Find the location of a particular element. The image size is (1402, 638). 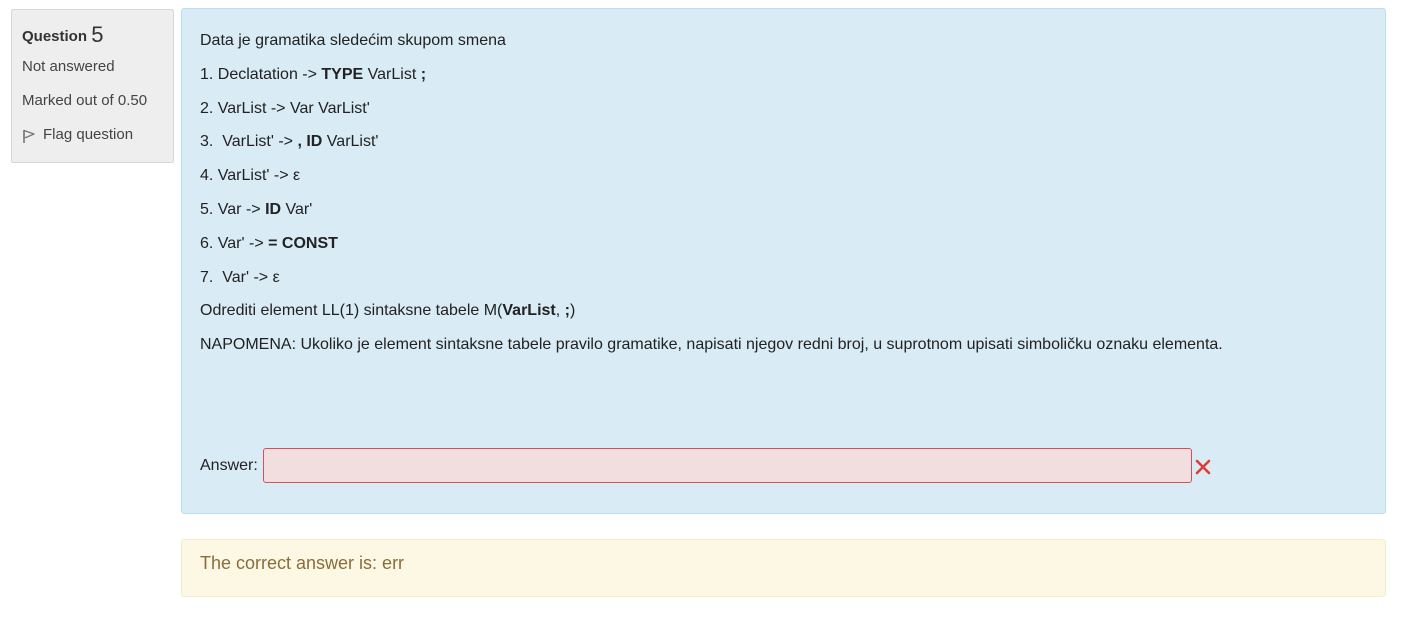

flag-icon is located at coordinates (29, 136).